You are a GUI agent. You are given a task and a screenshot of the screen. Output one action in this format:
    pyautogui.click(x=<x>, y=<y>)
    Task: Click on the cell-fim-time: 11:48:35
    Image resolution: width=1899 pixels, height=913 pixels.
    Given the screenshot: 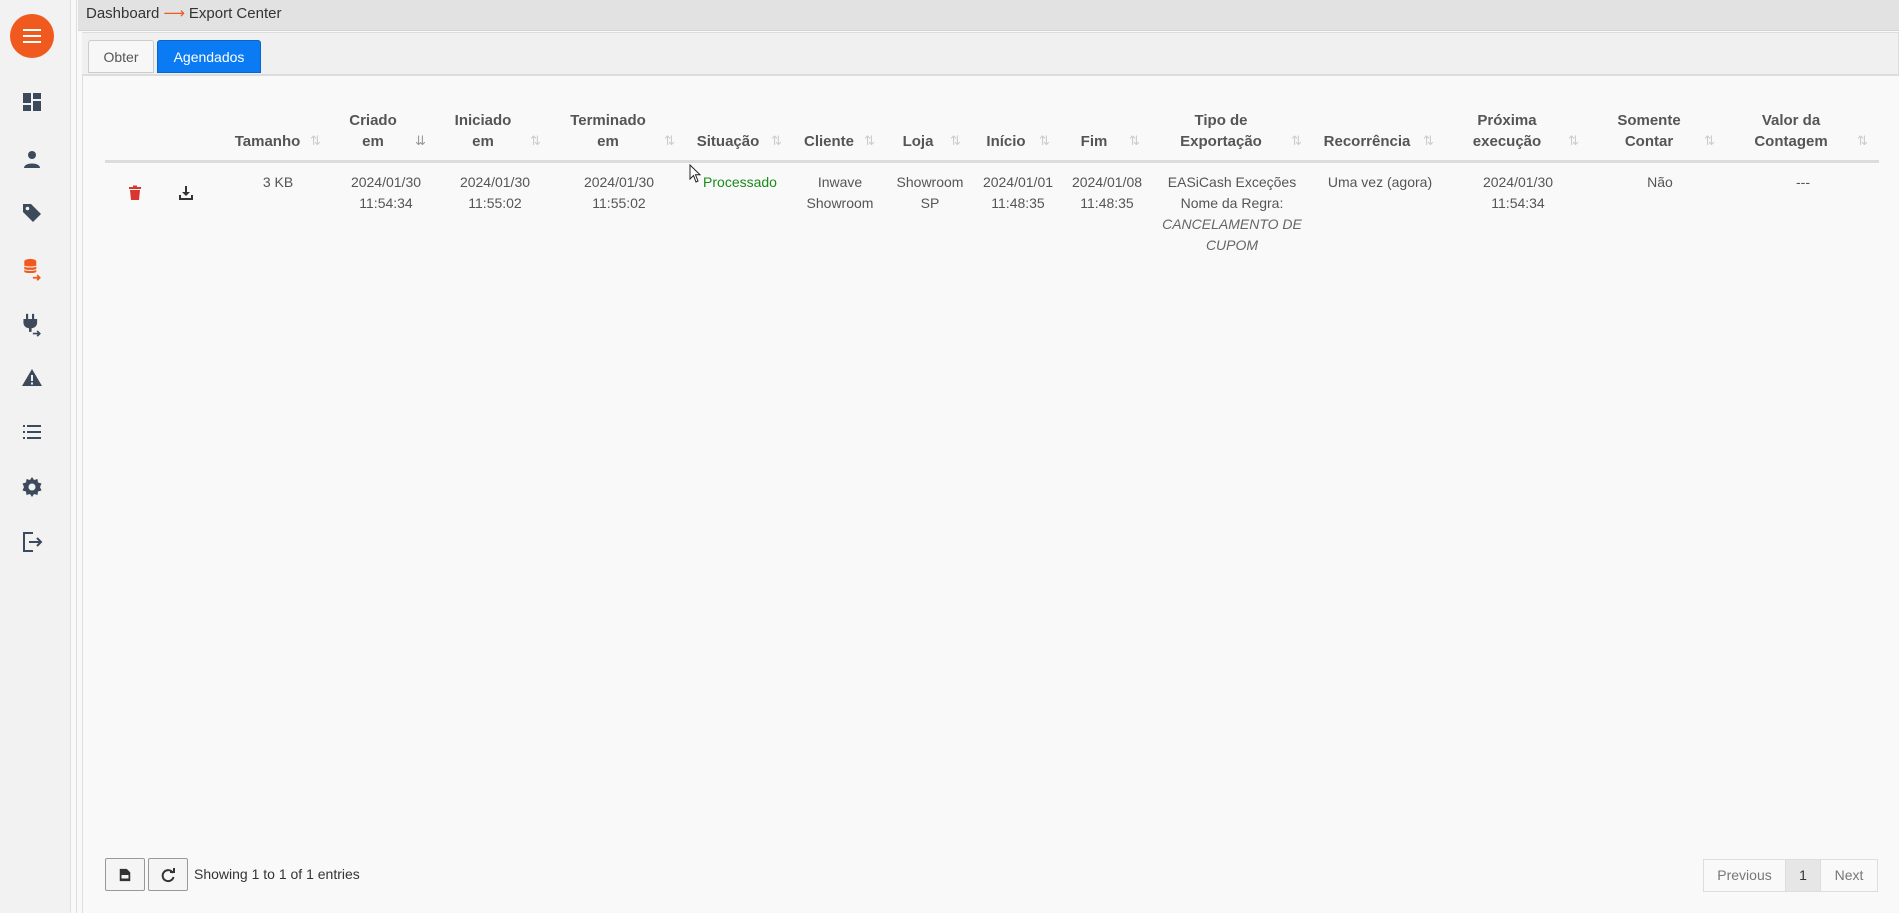 What is the action you would take?
    pyautogui.click(x=1107, y=203)
    